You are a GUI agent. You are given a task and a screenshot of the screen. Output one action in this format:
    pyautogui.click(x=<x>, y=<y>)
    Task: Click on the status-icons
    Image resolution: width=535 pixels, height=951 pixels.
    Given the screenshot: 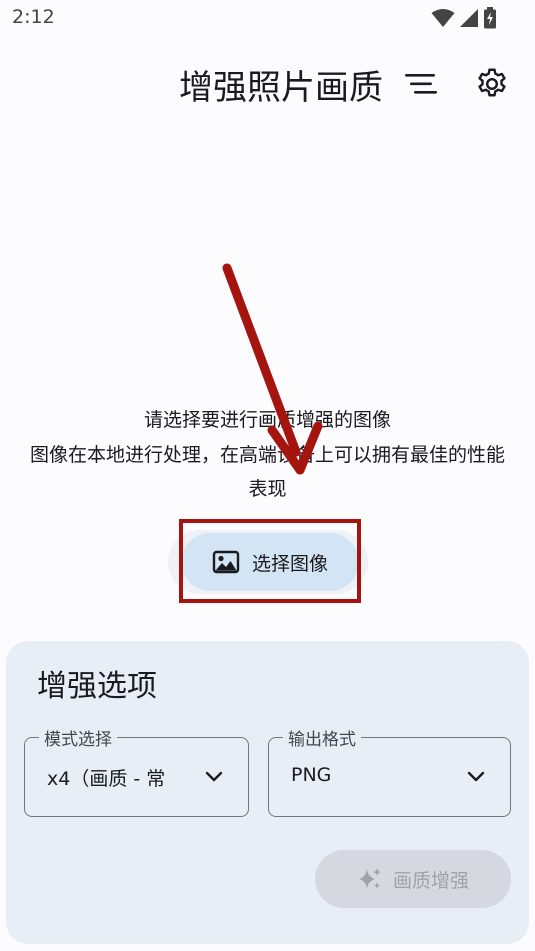 What is the action you would take?
    pyautogui.click(x=464, y=18)
    